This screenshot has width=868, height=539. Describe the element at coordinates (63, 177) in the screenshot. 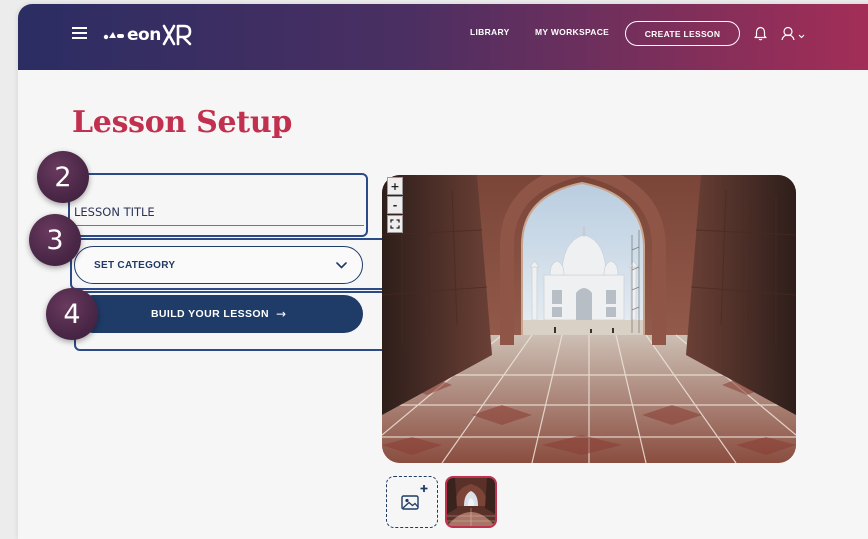

I see `tutorial-step-marker-2: 2` at that location.